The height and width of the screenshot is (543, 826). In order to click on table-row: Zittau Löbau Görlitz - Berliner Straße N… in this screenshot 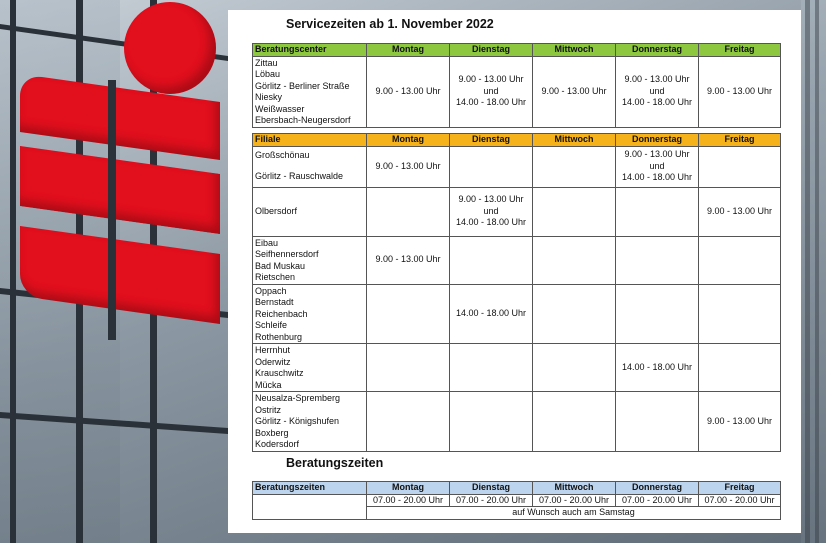, I will do `click(516, 91)`.